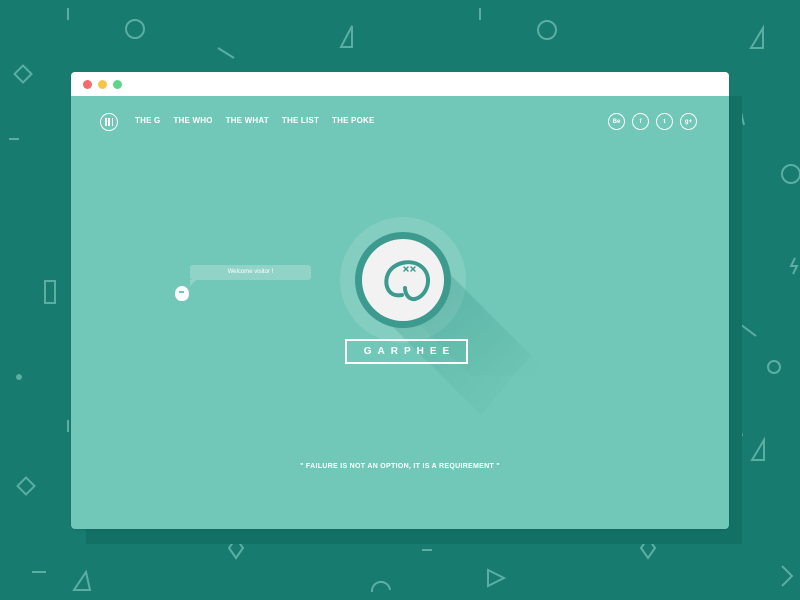 The width and height of the screenshot is (800, 600). I want to click on welcome-message: Welcome visitor !, so click(250, 272).